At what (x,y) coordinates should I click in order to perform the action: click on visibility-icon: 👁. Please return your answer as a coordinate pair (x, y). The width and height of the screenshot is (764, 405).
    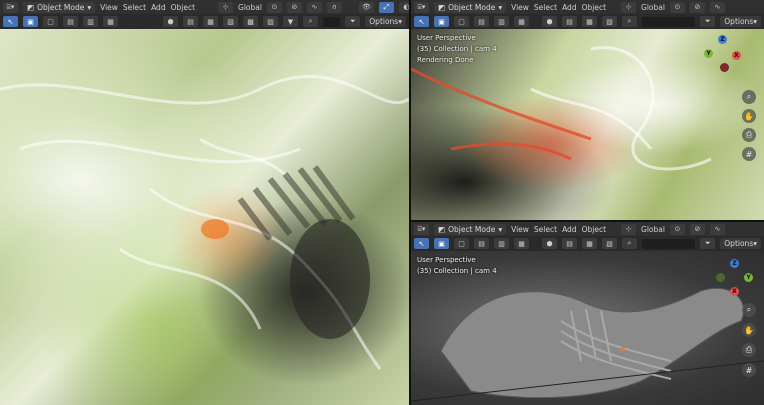
    Looking at the image, I should click on (366, 7).